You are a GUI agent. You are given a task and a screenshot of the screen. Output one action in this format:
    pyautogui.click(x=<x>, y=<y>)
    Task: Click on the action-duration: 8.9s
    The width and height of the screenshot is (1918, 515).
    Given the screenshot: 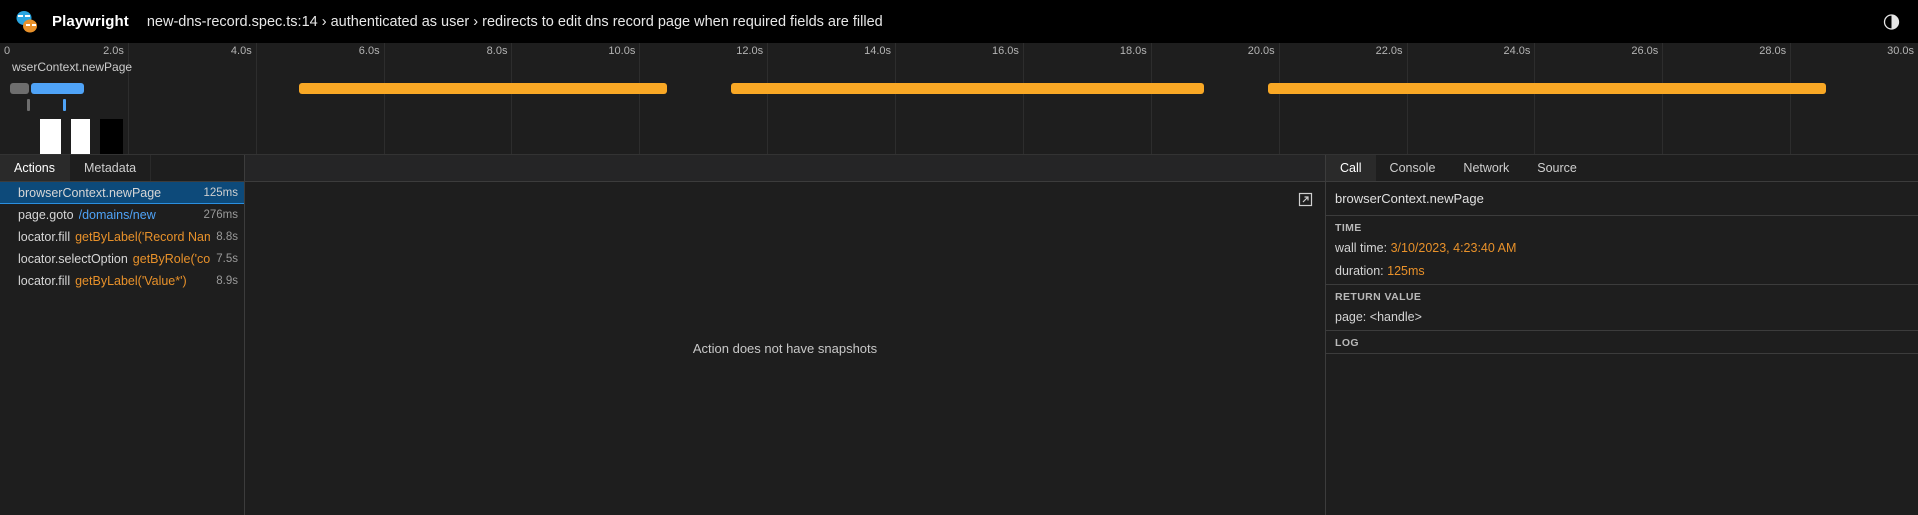 What is the action you would take?
    pyautogui.click(x=227, y=281)
    